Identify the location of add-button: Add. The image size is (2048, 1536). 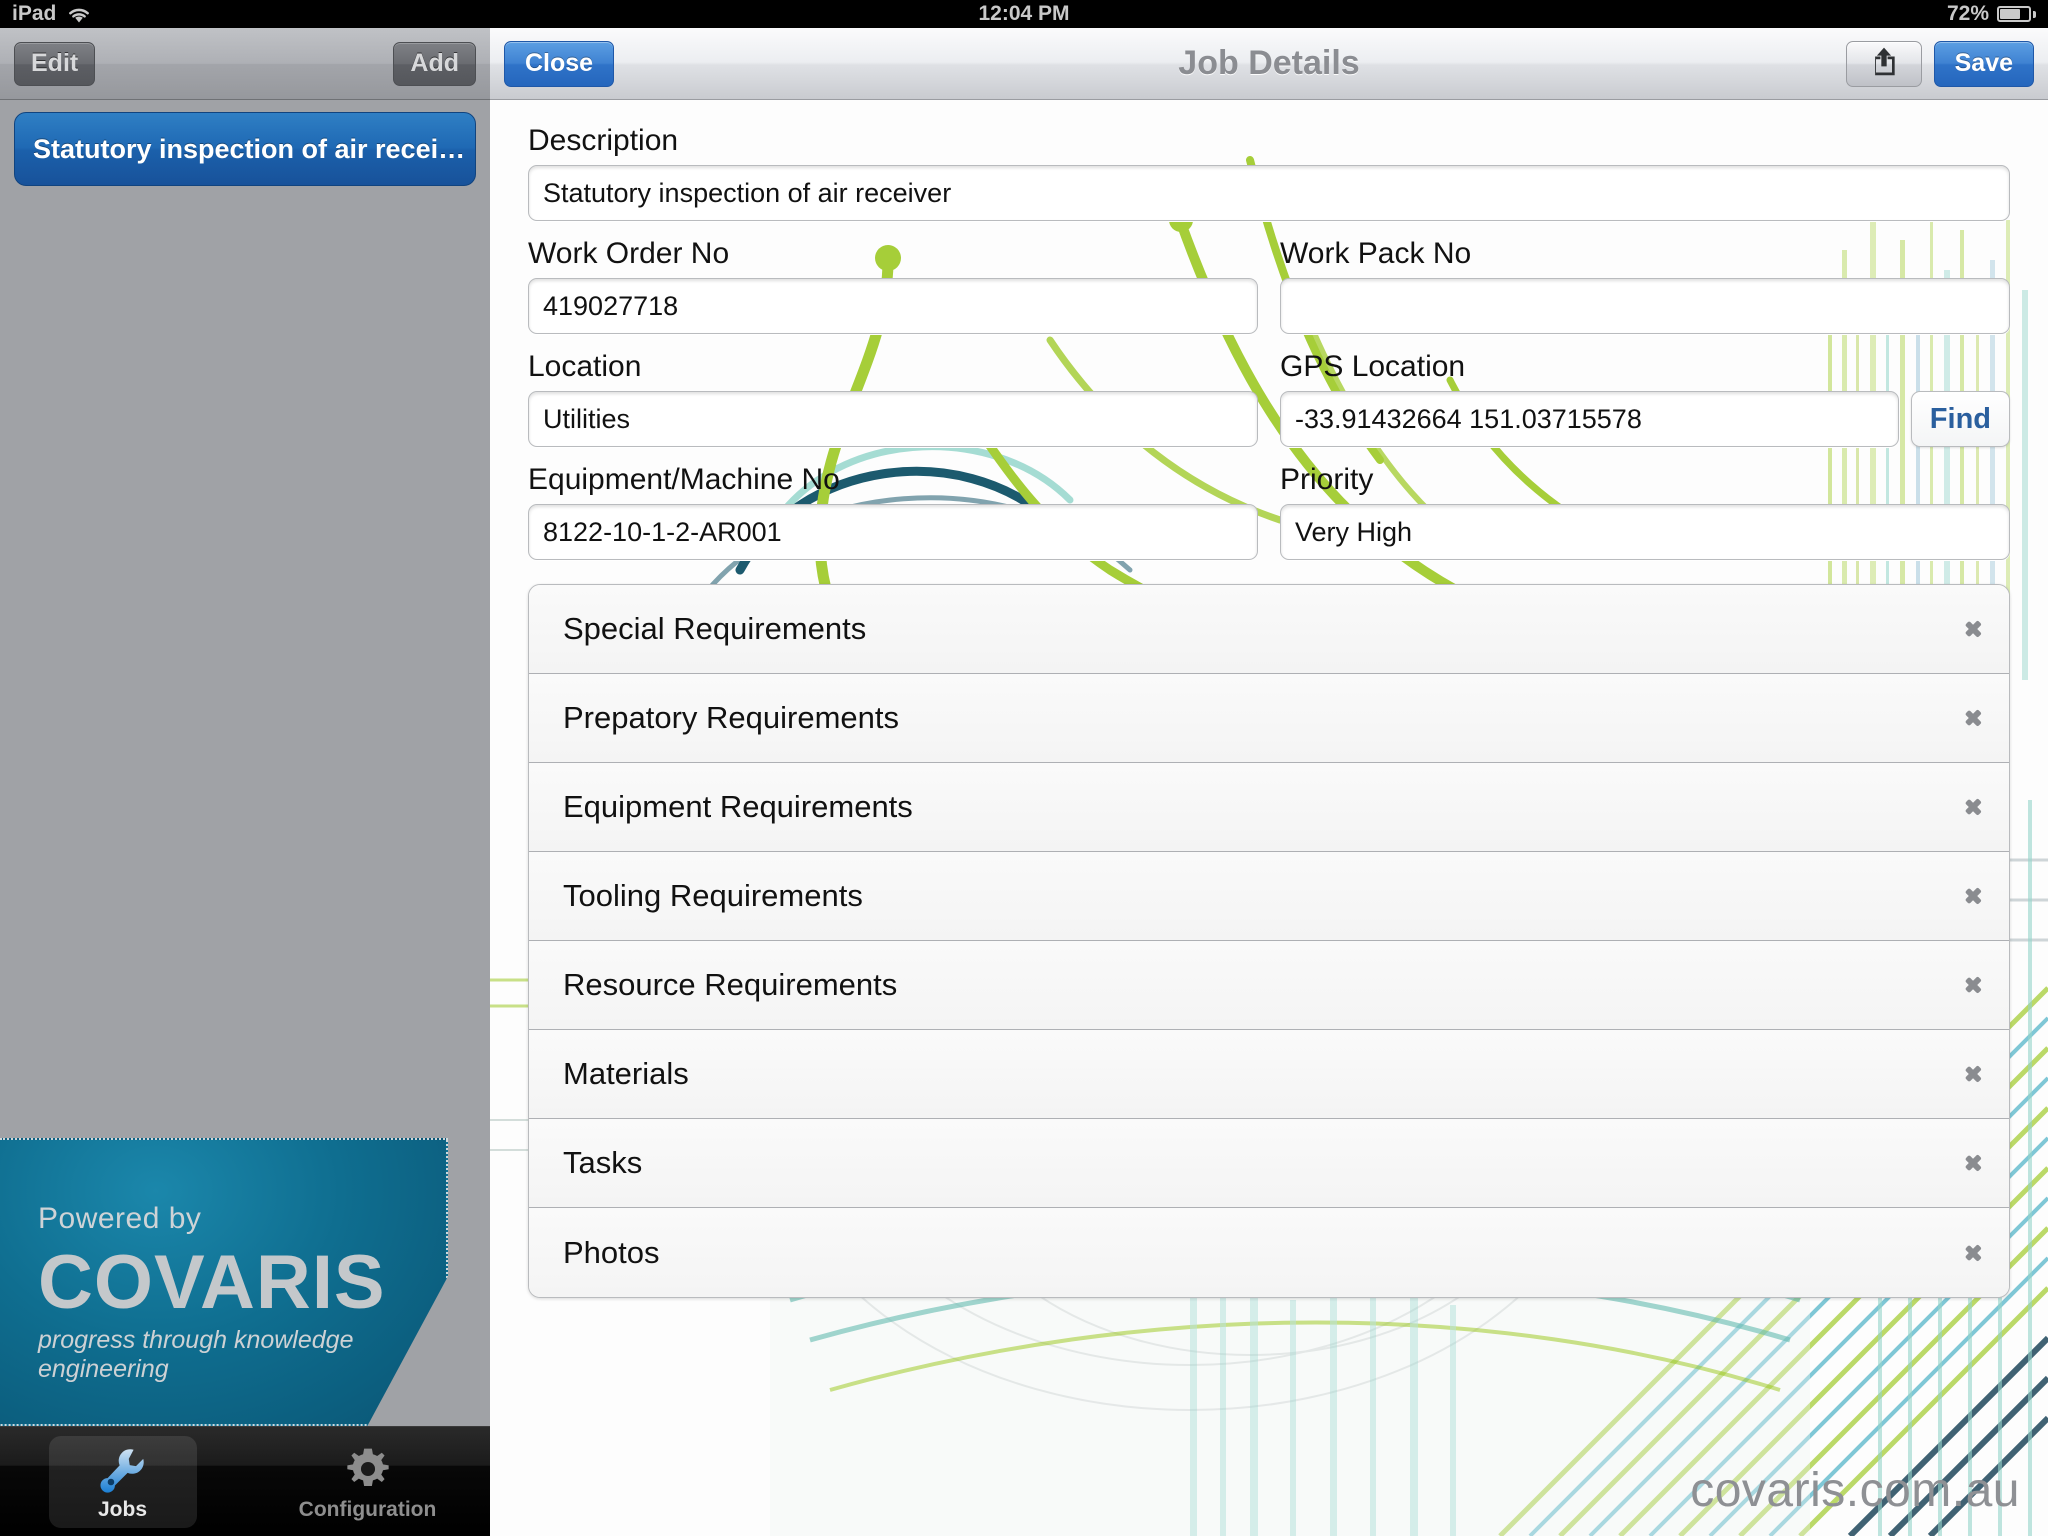
(434, 63).